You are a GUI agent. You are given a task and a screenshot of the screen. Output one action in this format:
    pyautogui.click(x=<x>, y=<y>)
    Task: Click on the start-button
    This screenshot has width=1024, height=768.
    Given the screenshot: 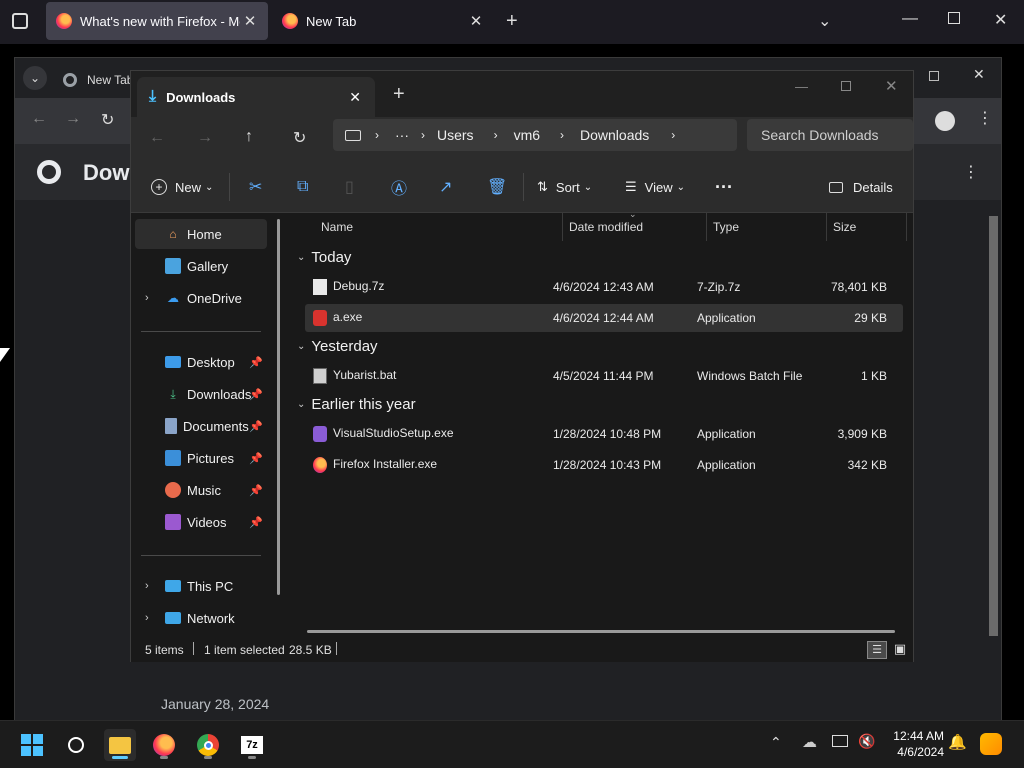 What is the action you would take?
    pyautogui.click(x=32, y=745)
    